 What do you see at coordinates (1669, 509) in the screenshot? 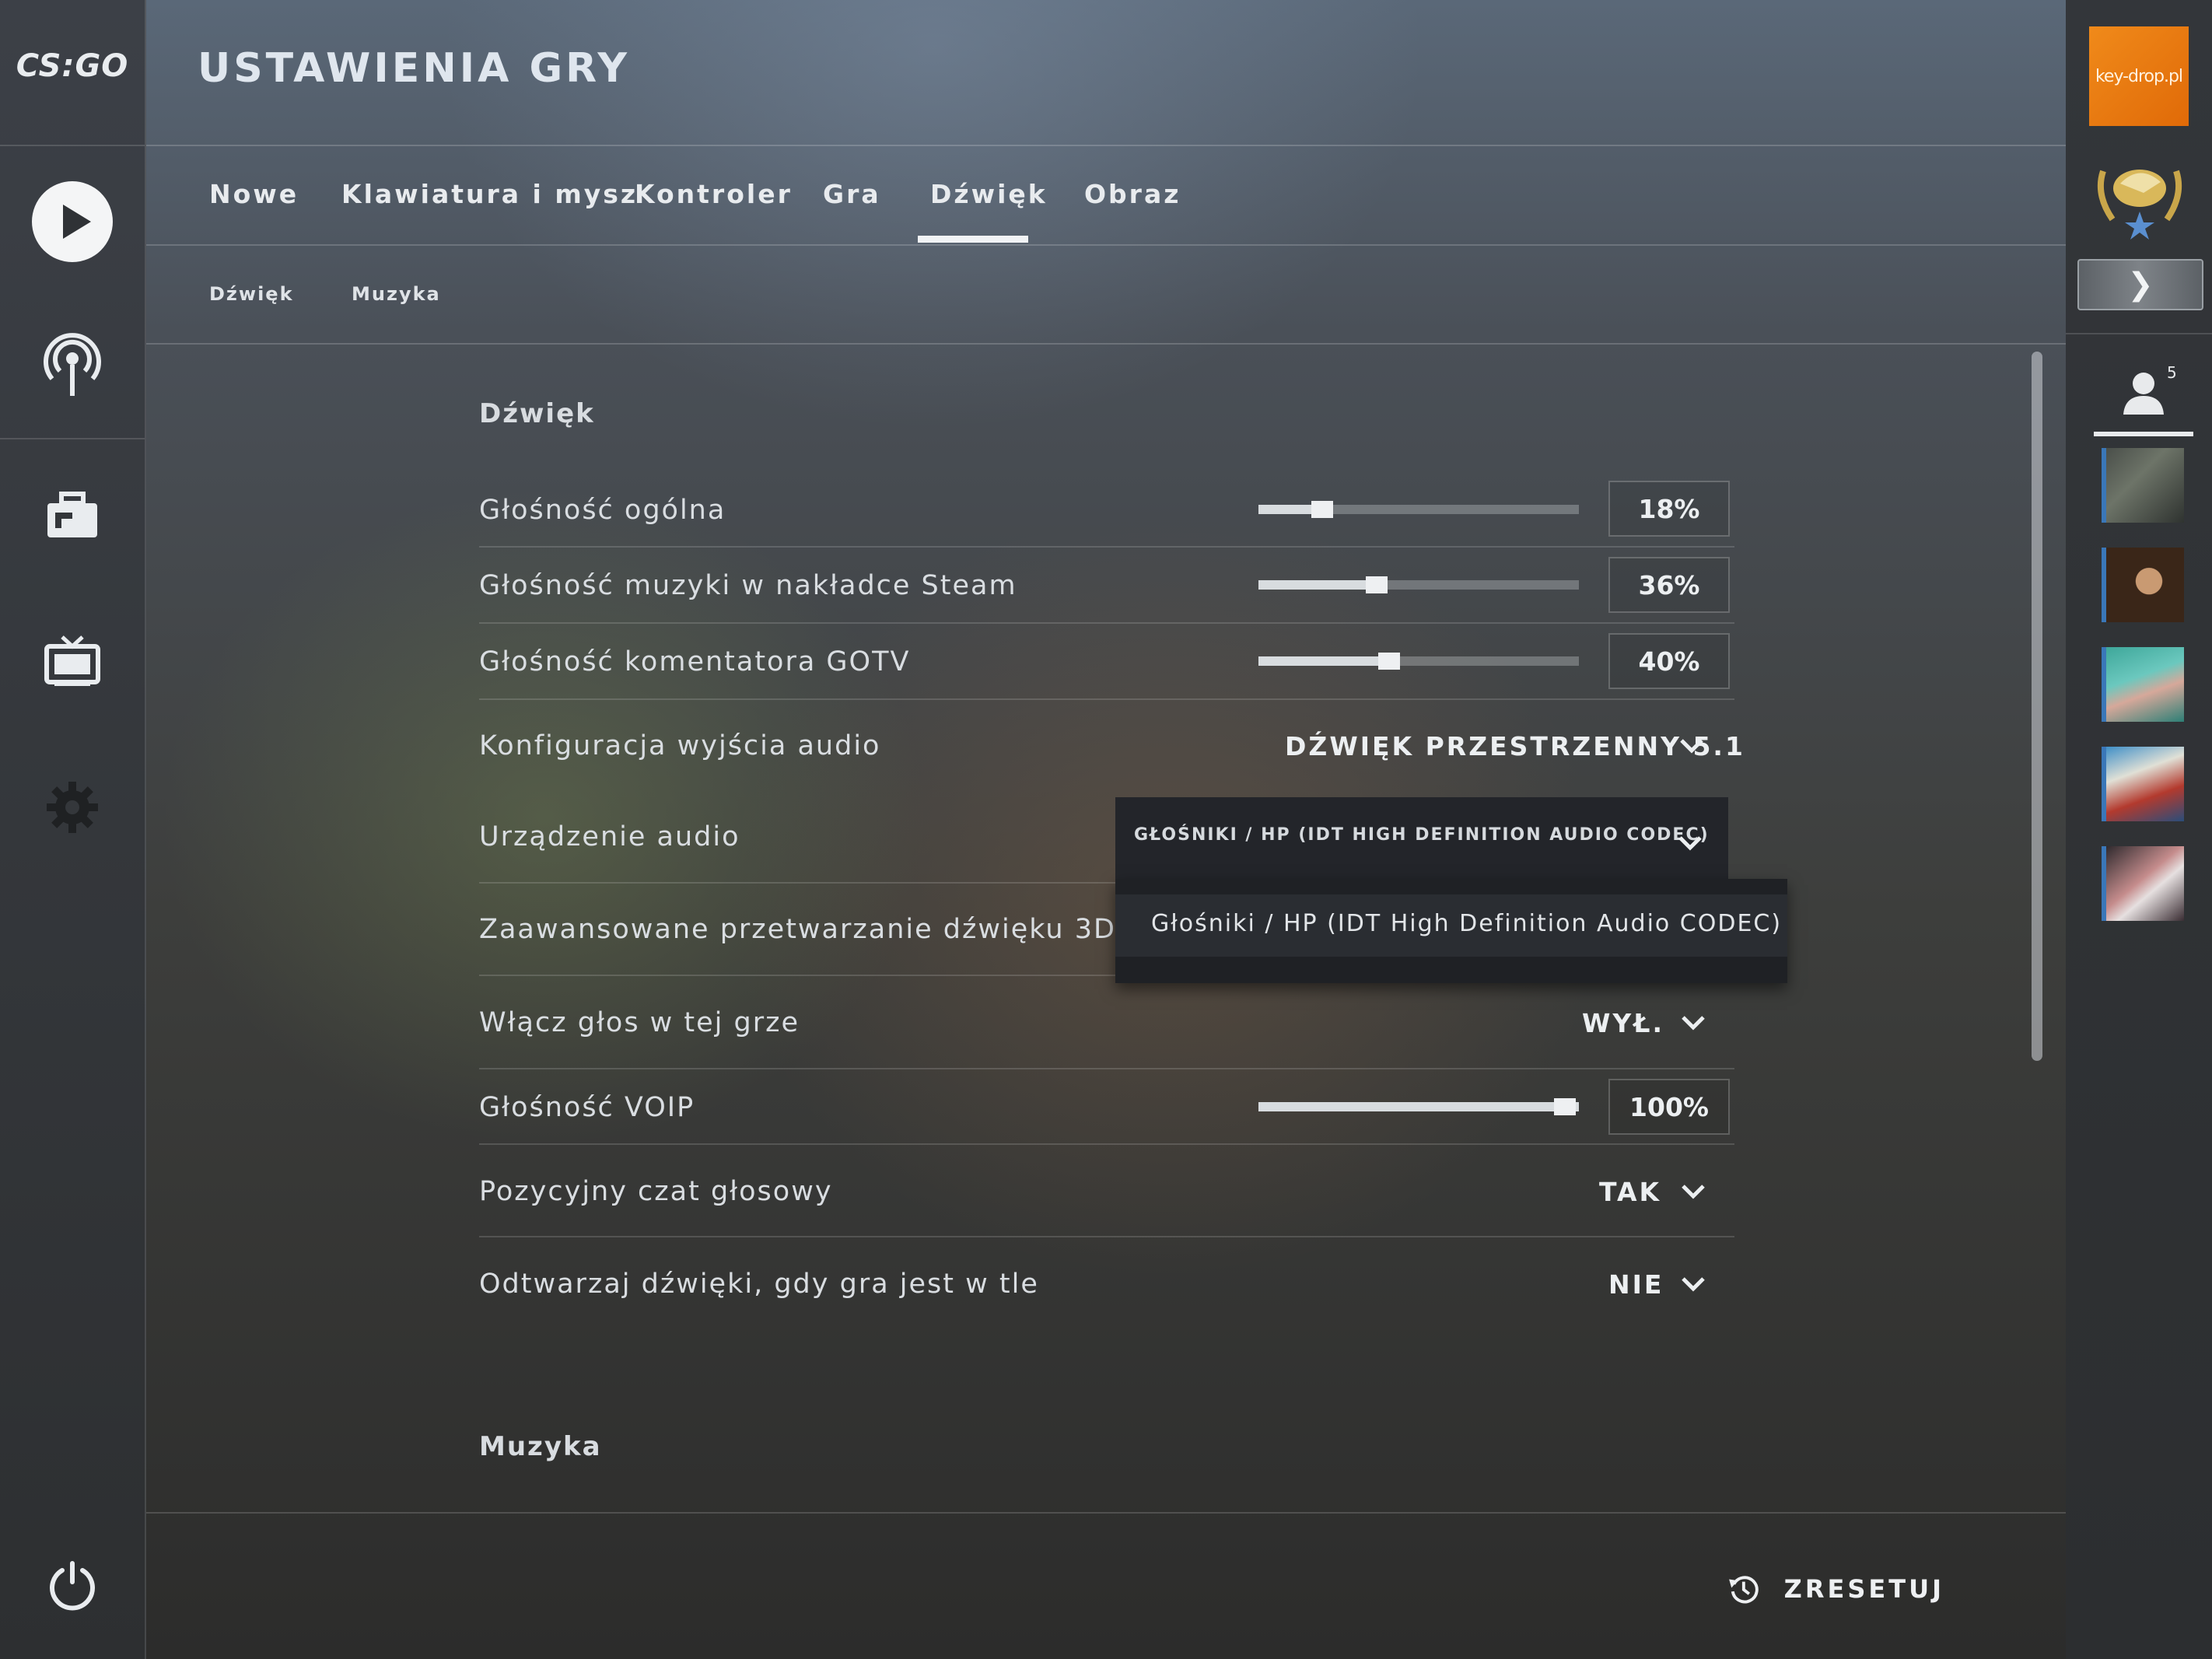
I see `master-volume-value: 18%` at bounding box center [1669, 509].